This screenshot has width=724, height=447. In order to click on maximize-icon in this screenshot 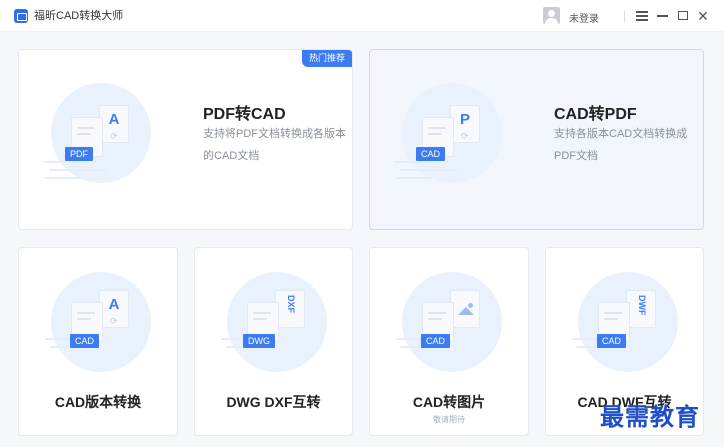, I will do `click(683, 16)`.